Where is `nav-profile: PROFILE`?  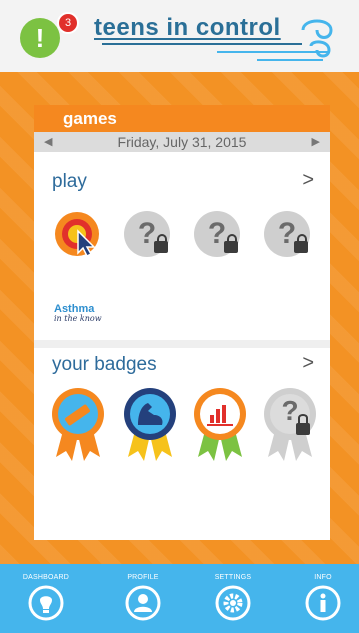 nav-profile: PROFILE is located at coordinates (143, 598).